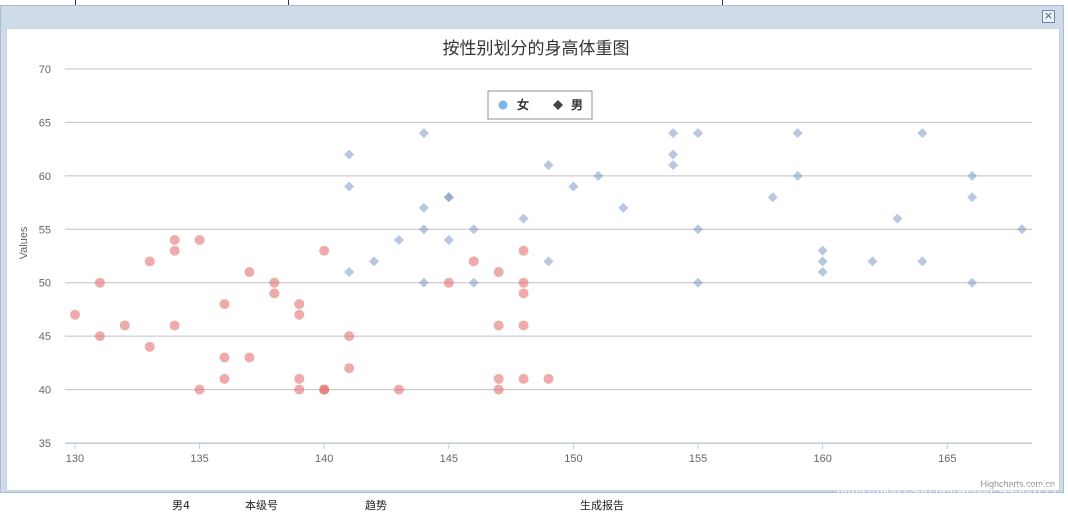 This screenshot has height=513, width=1068. What do you see at coordinates (540, 105) in the screenshot?
I see `legend: 女 男` at bounding box center [540, 105].